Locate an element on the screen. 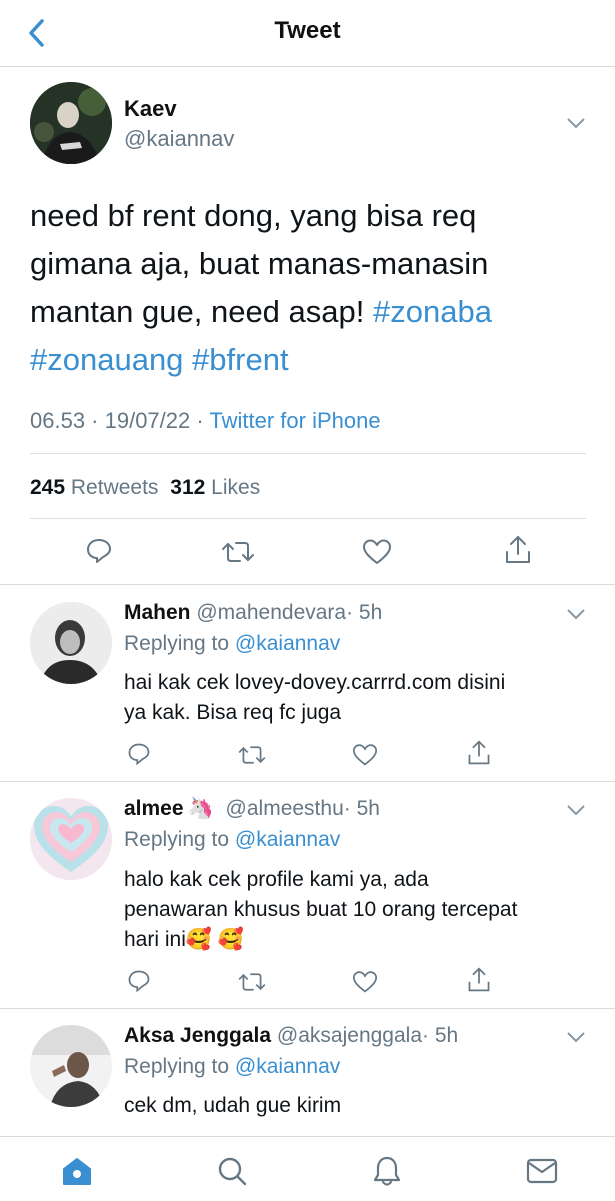 This screenshot has width=615, height=1201. reply-text-line: ya kak. Bisa req fc juga is located at coordinates (233, 712).